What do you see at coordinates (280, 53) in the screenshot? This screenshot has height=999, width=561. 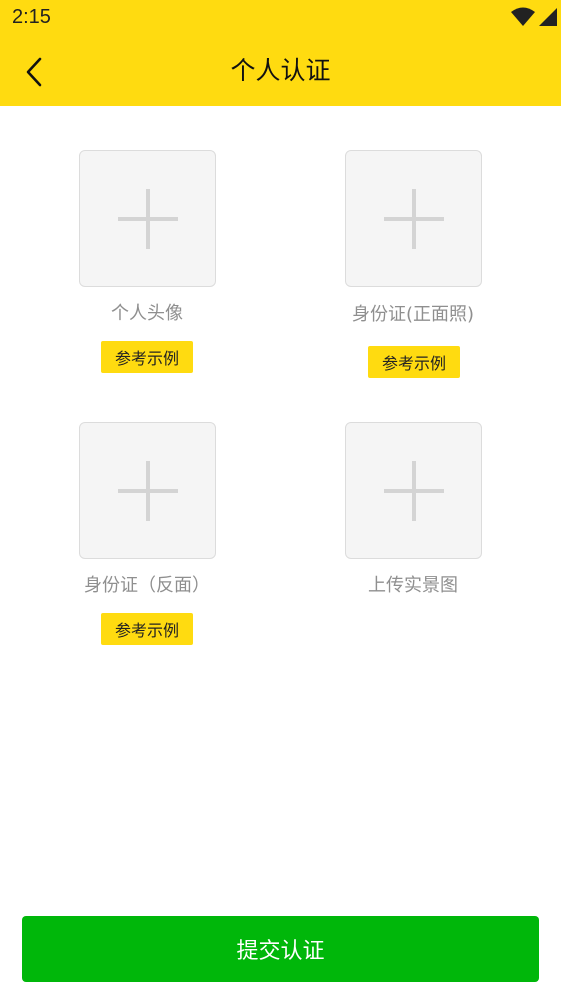 I see `app-header: 2:15 个人认证` at bounding box center [280, 53].